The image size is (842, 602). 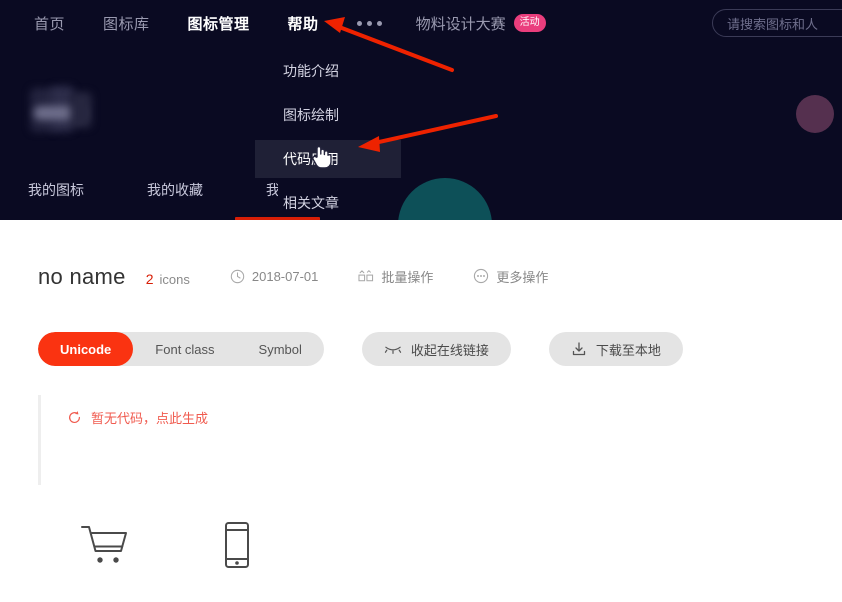 What do you see at coordinates (529, 23) in the screenshot?
I see `contest-activity-badge: 活动` at bounding box center [529, 23].